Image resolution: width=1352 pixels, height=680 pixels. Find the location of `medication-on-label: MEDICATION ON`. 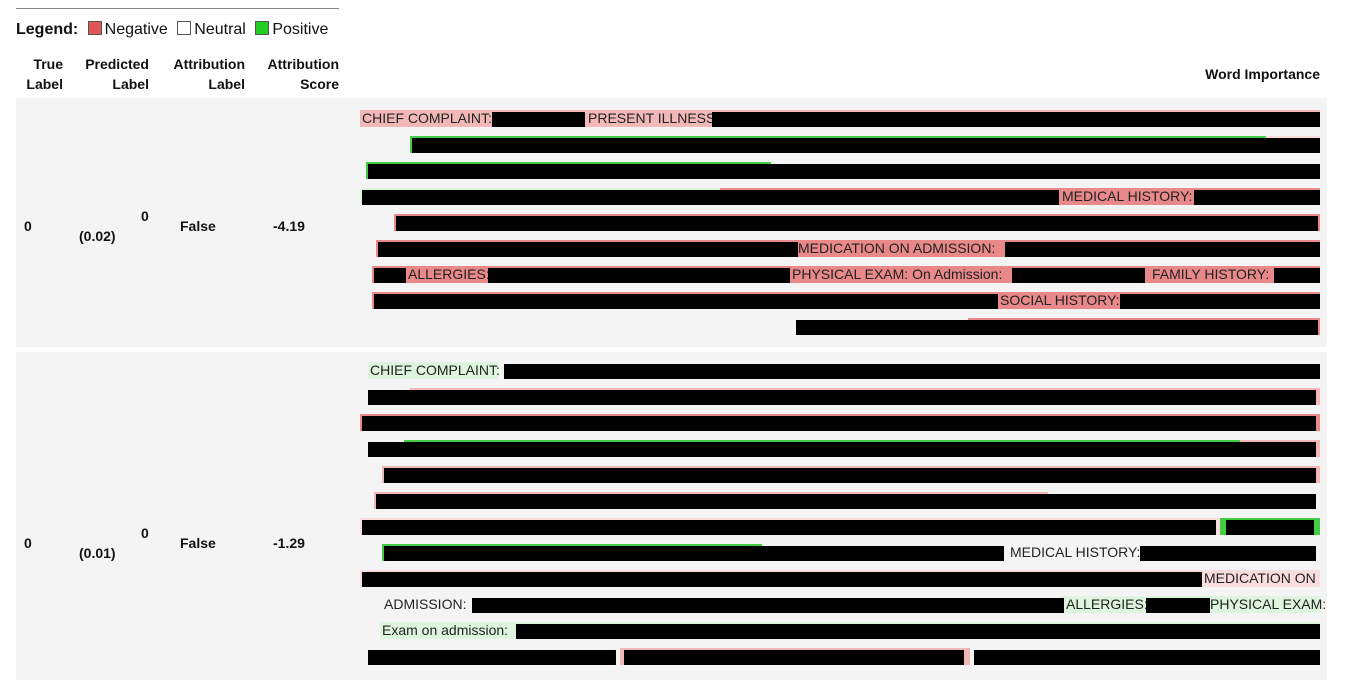

medication-on-label: MEDICATION ON is located at coordinates (1260, 578).